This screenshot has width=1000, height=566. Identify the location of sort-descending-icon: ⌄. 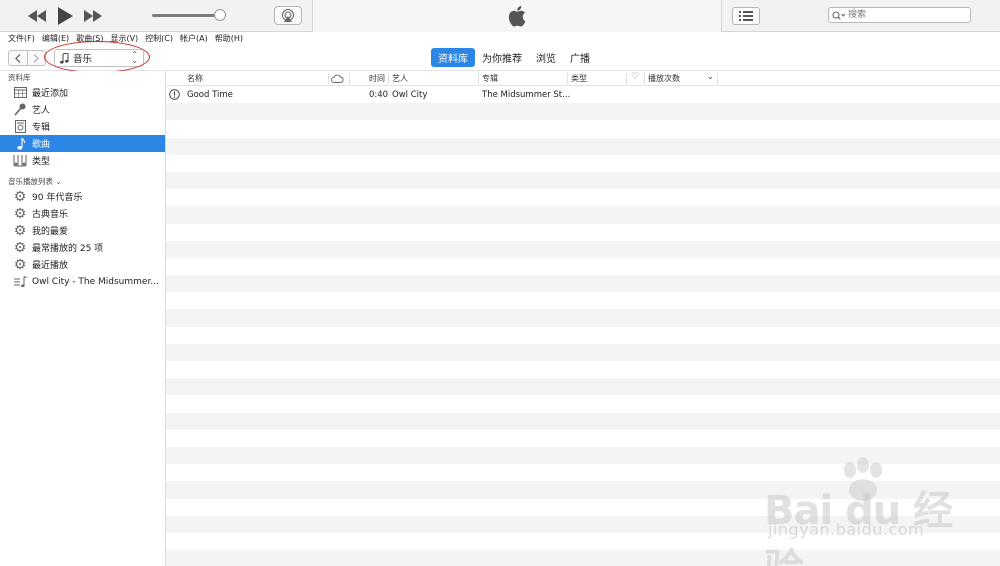
(710, 76).